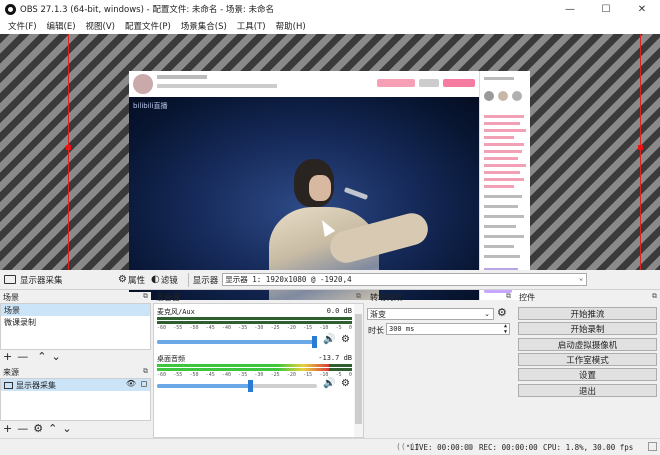  Describe the element at coordinates (652, 446) in the screenshot. I see `resize-grip-icon` at that location.